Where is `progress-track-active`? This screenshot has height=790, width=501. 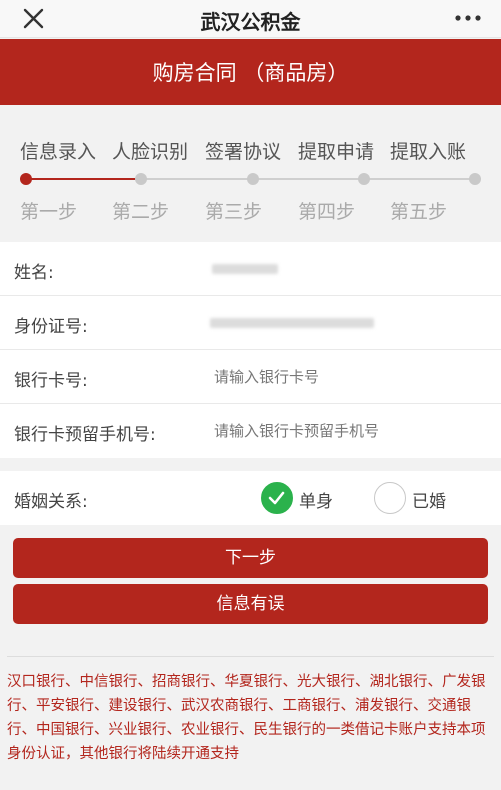
progress-track-active is located at coordinates (83, 179).